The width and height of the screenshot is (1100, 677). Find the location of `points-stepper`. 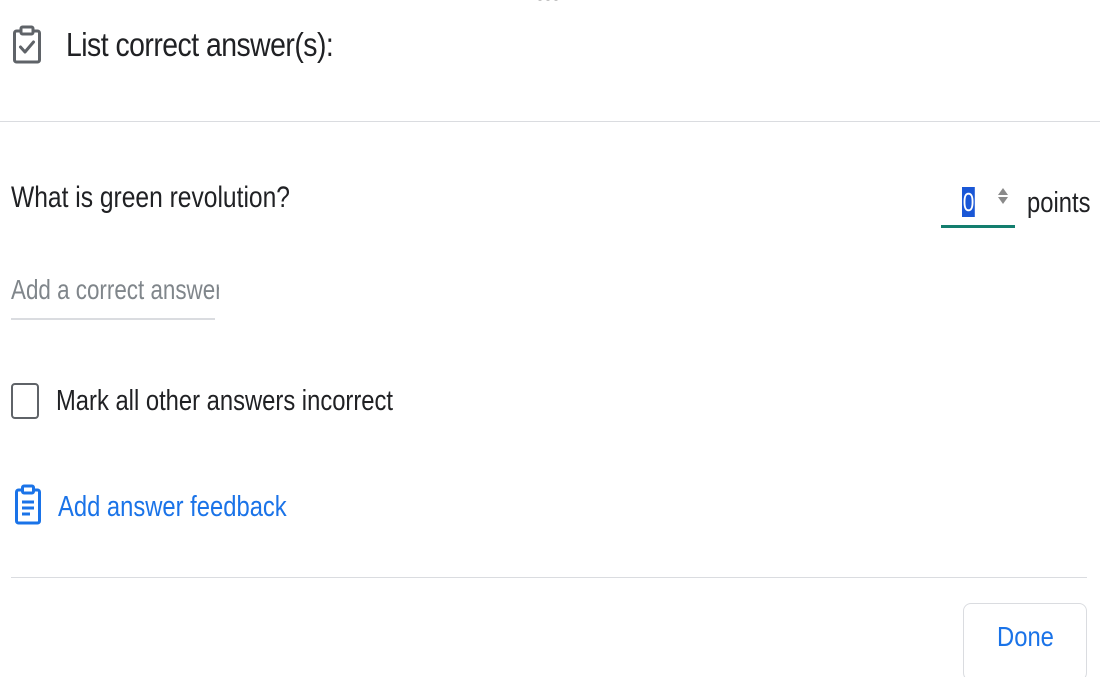

points-stepper is located at coordinates (1003, 196).